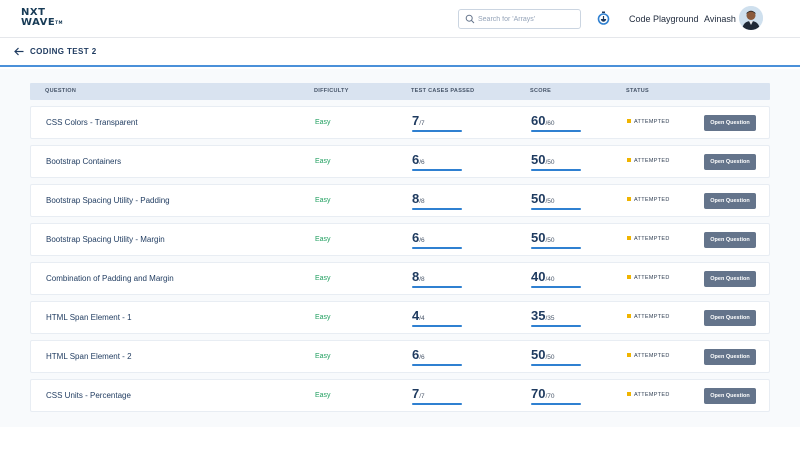  I want to click on search-box, so click(519, 19).